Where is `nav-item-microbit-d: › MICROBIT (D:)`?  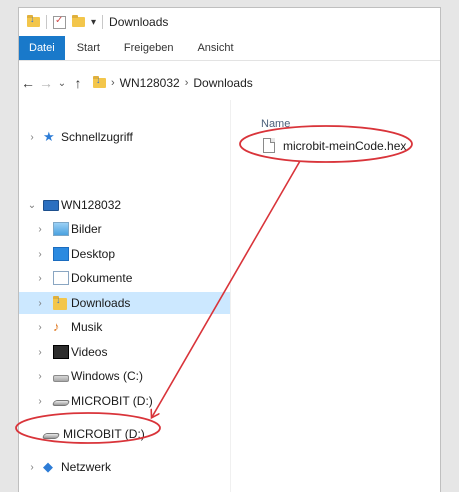 nav-item-microbit-d: › MICROBIT (D:) is located at coordinates (124, 401).